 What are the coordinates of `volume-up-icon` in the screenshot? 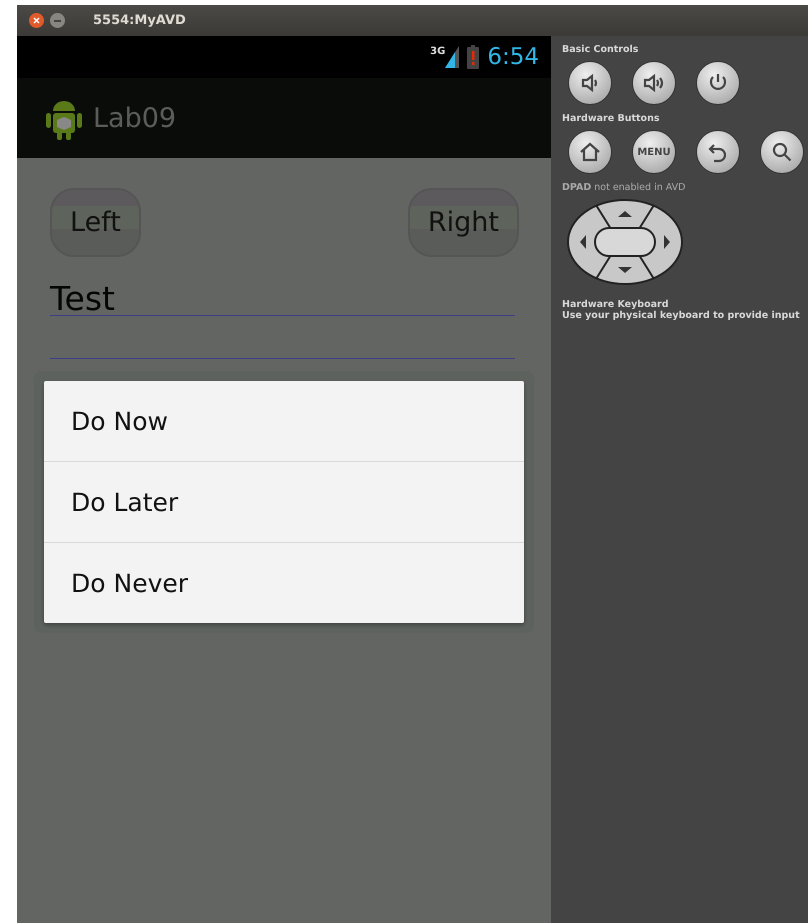 It's located at (654, 83).